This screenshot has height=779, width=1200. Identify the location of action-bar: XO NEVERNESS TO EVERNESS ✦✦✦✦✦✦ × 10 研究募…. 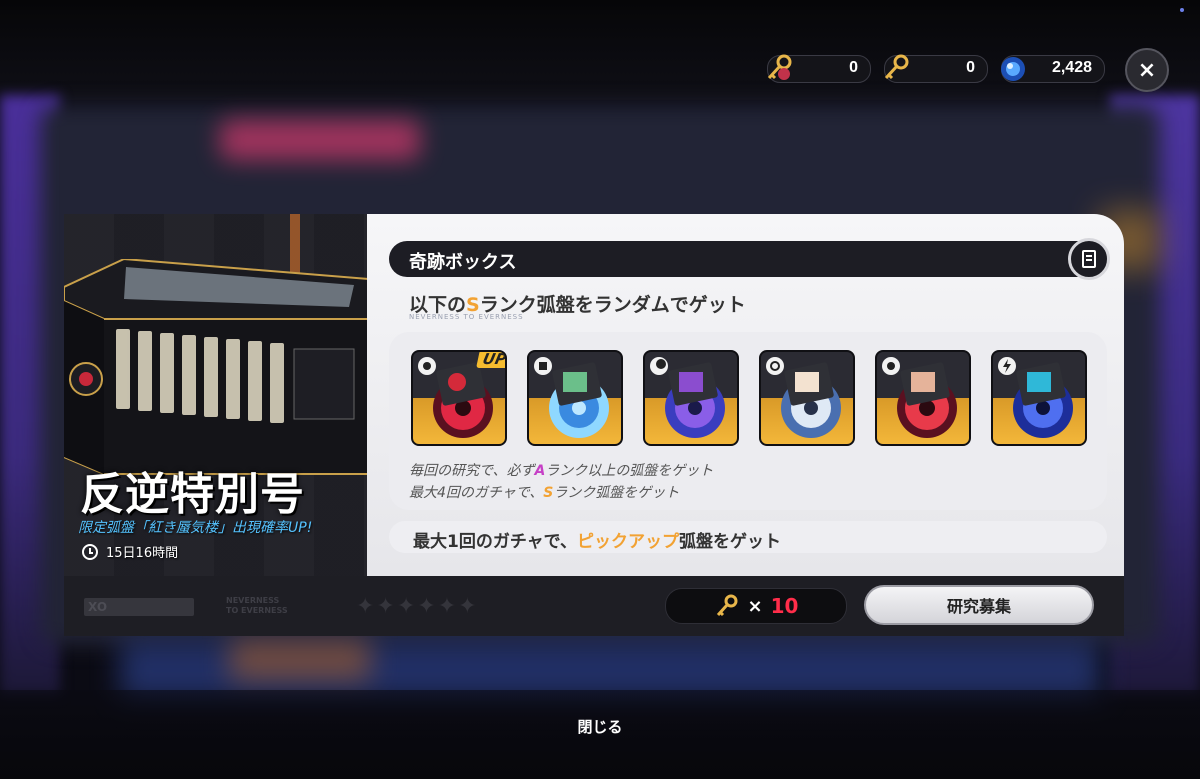
(594, 606).